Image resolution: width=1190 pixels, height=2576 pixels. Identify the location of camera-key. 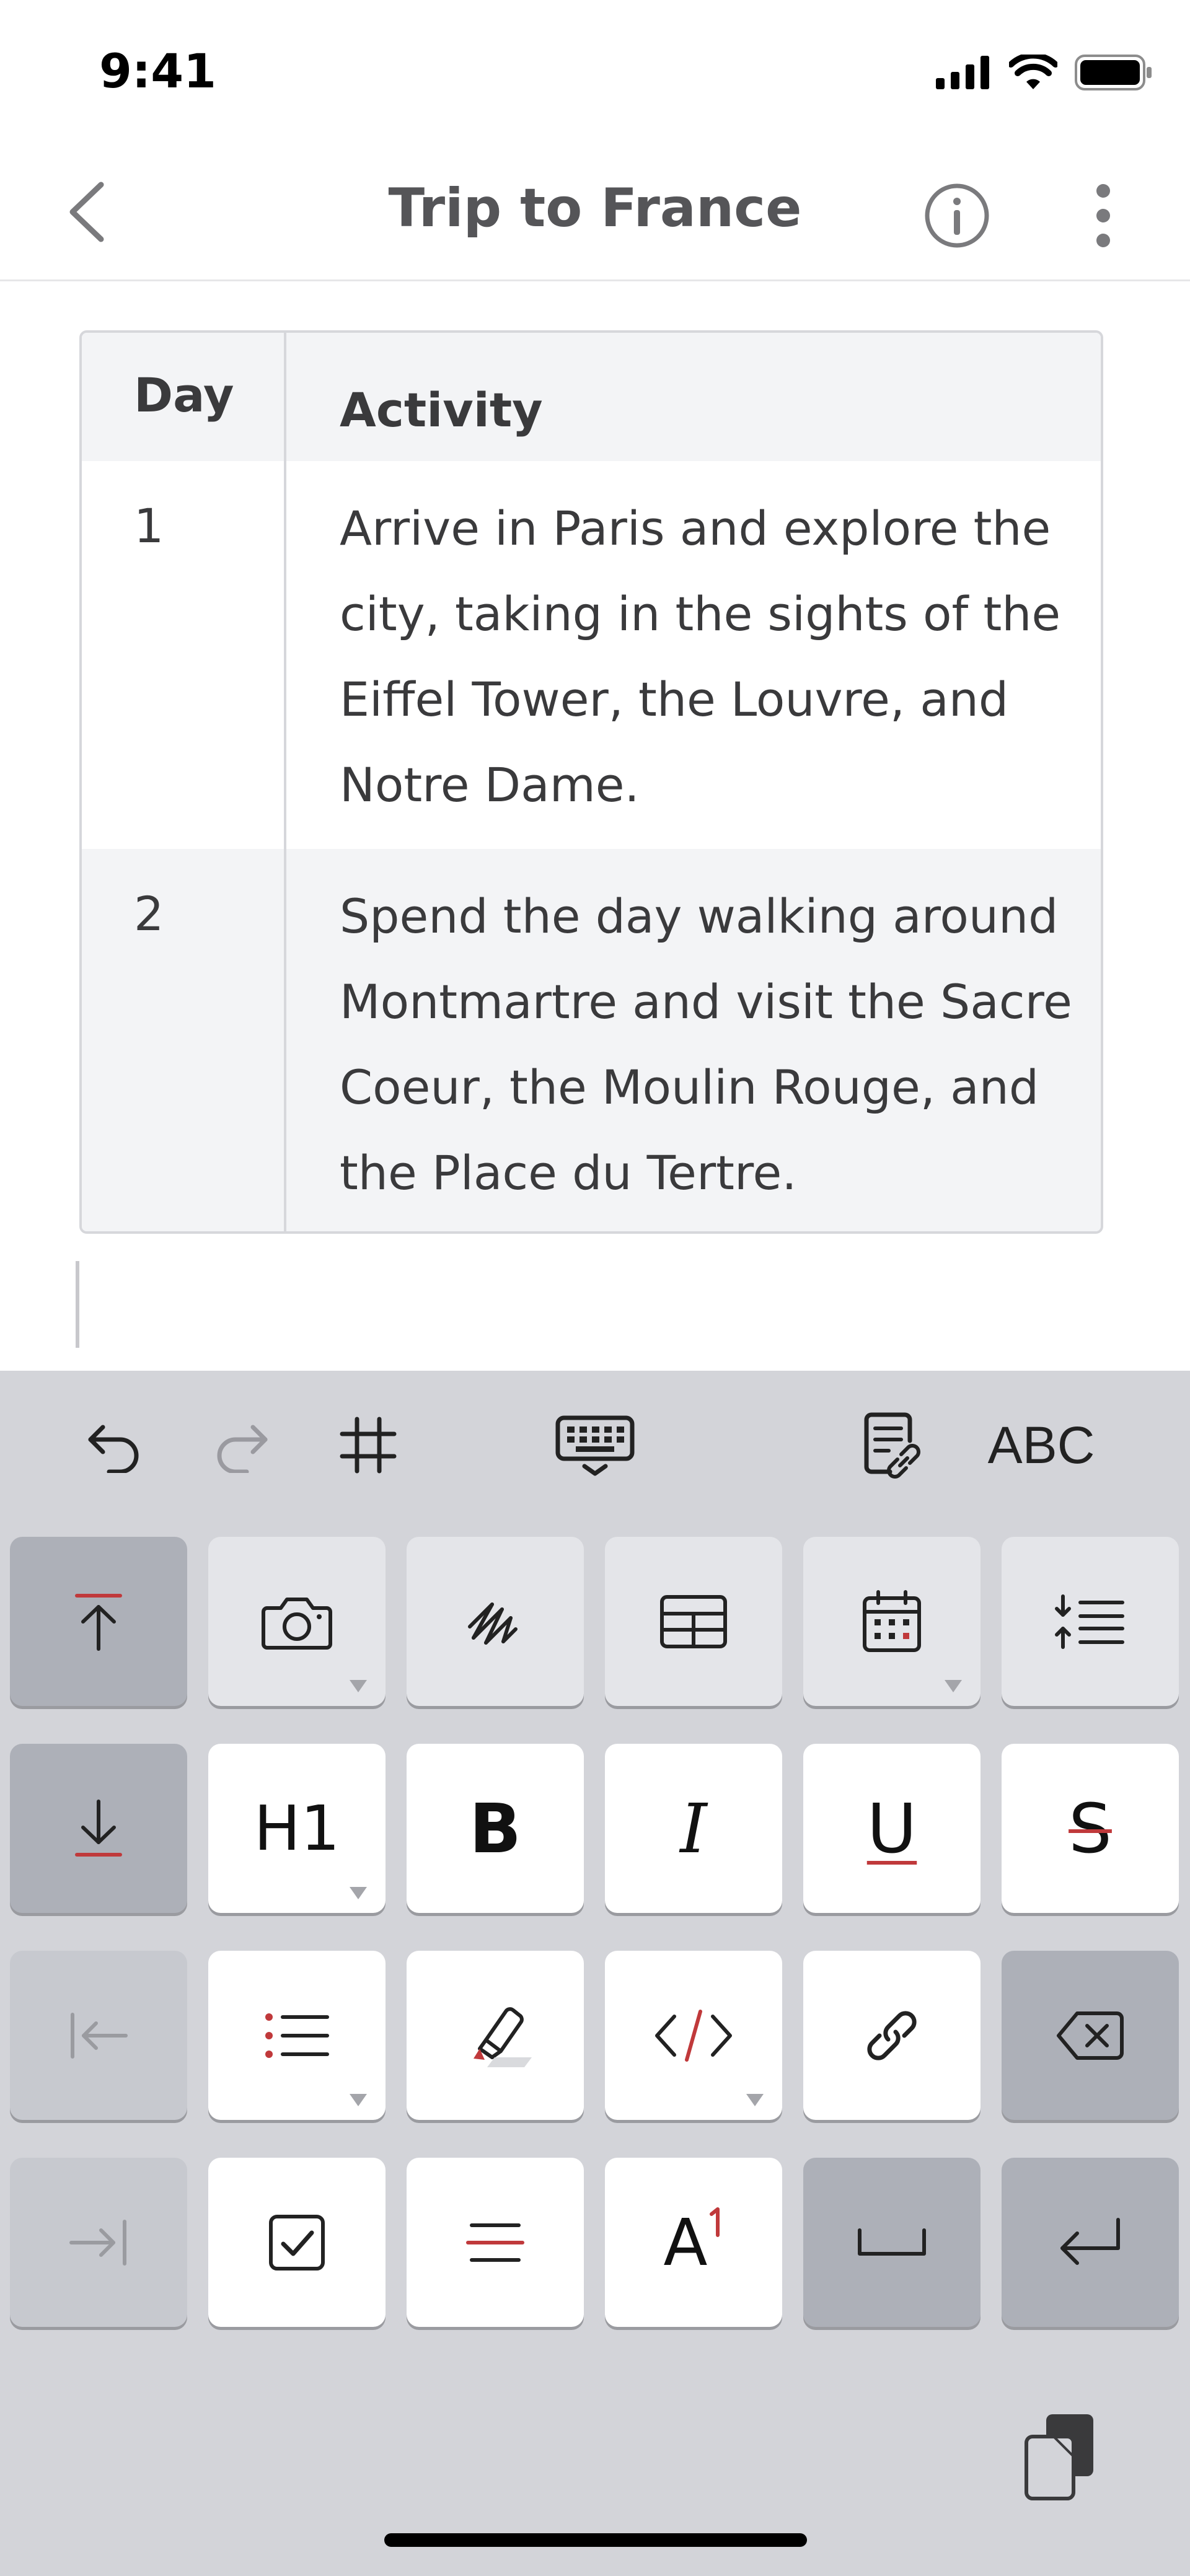
(297, 1621).